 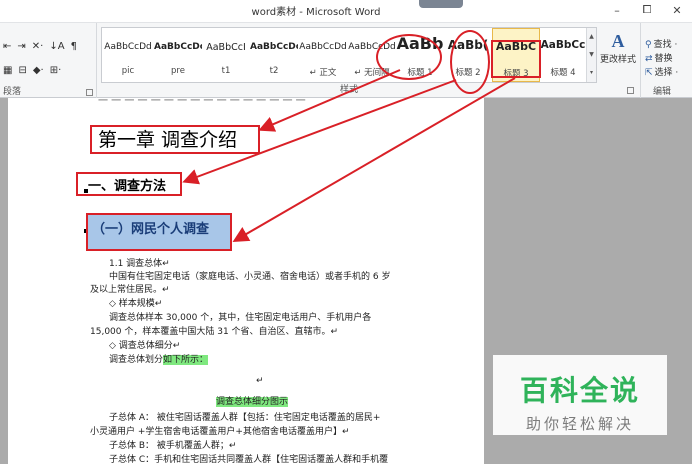 I want to click on watermark: 百科全说 助你轻松解决, so click(x=580, y=395).